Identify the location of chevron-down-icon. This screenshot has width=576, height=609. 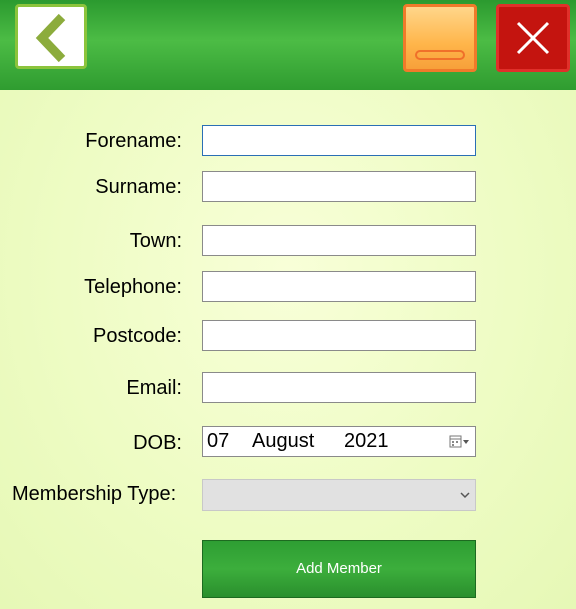
(465, 495).